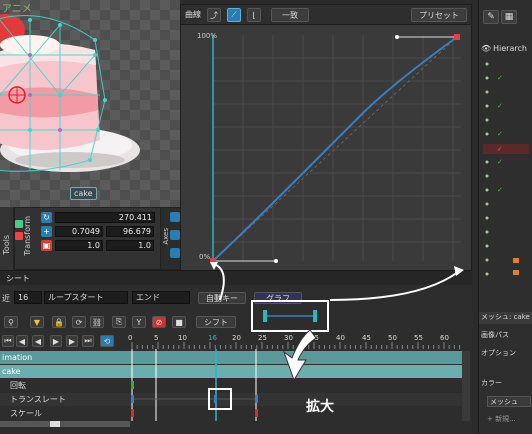  Describe the element at coordinates (97, 322) in the screenshot. I see `link-icon: ⛓` at that location.